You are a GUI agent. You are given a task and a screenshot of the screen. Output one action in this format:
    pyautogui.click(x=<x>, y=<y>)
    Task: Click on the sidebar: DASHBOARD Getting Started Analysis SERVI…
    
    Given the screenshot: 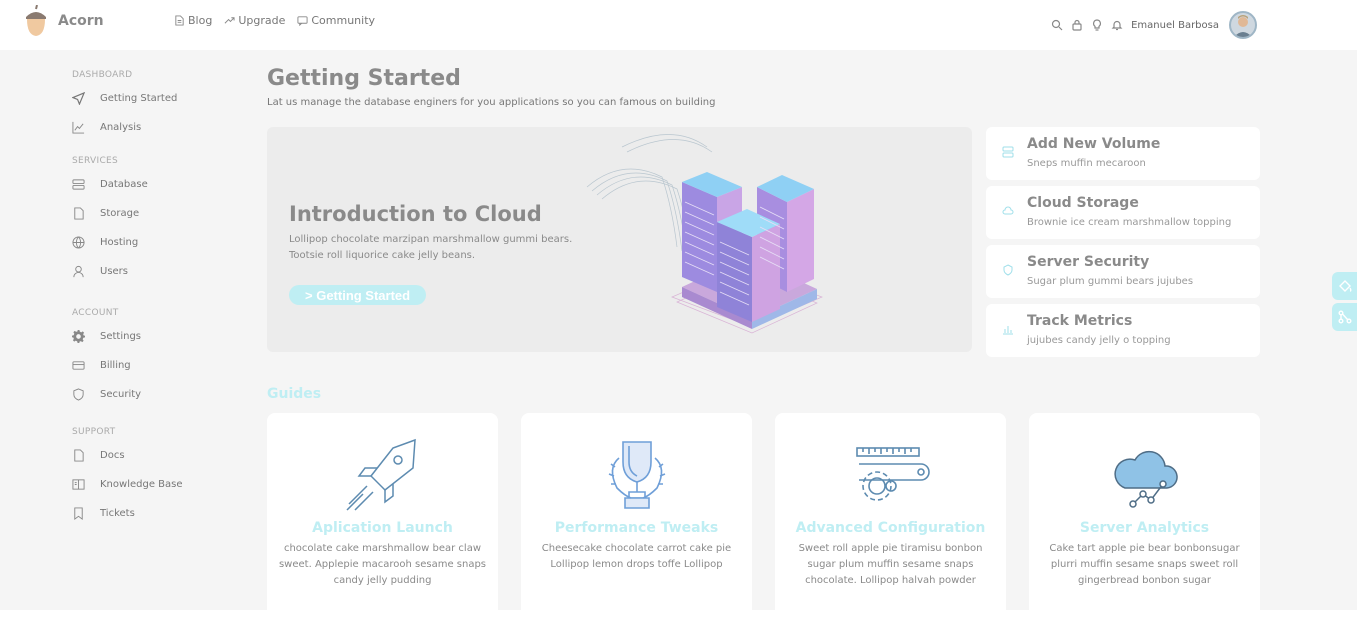 What is the action you would take?
    pyautogui.click(x=157, y=306)
    